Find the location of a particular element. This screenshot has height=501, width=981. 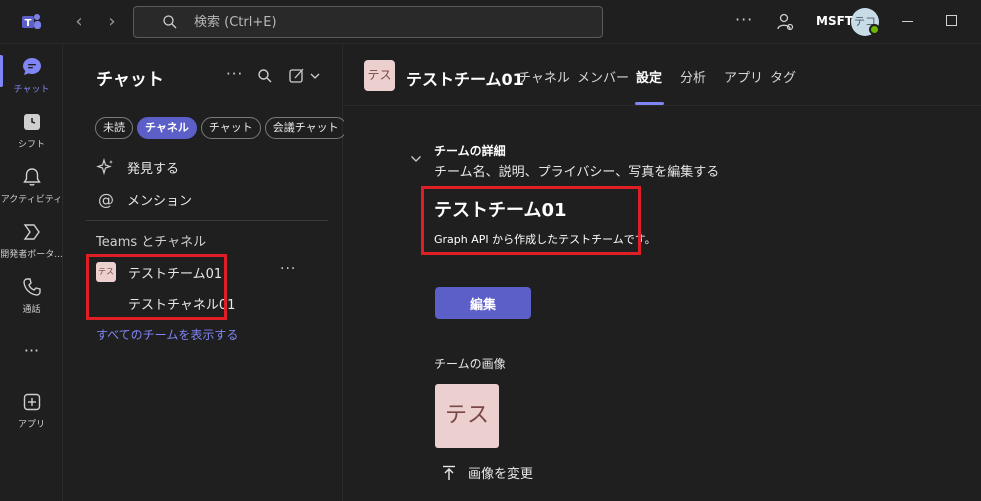

minimize-icon is located at coordinates (907, 21).